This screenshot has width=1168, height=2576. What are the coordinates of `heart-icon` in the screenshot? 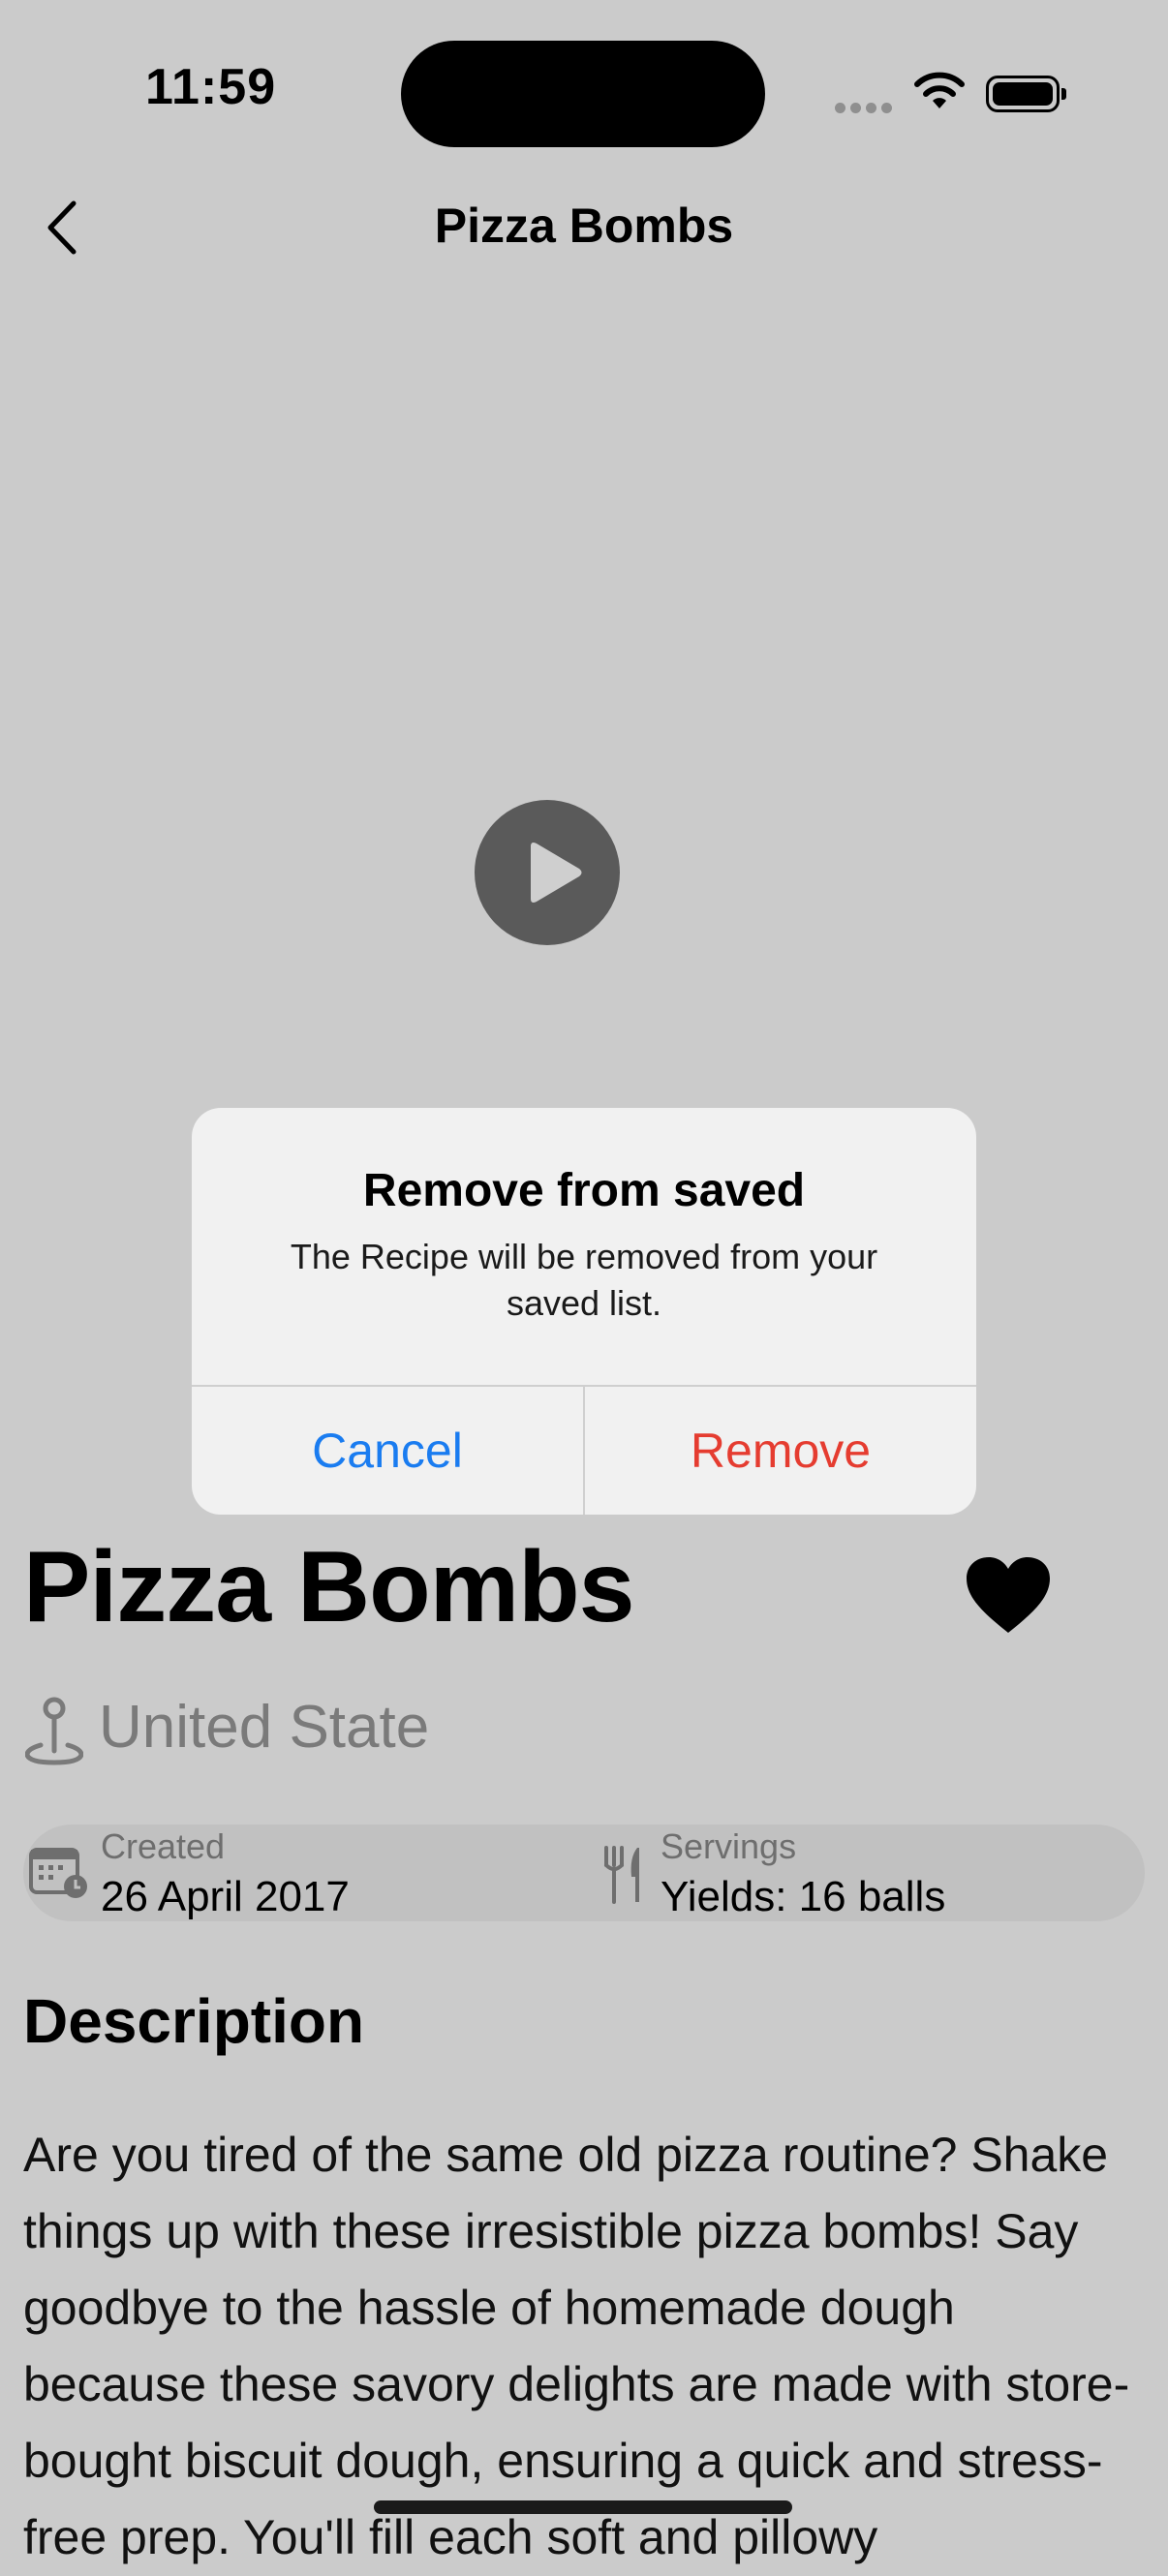 It's located at (1009, 1595).